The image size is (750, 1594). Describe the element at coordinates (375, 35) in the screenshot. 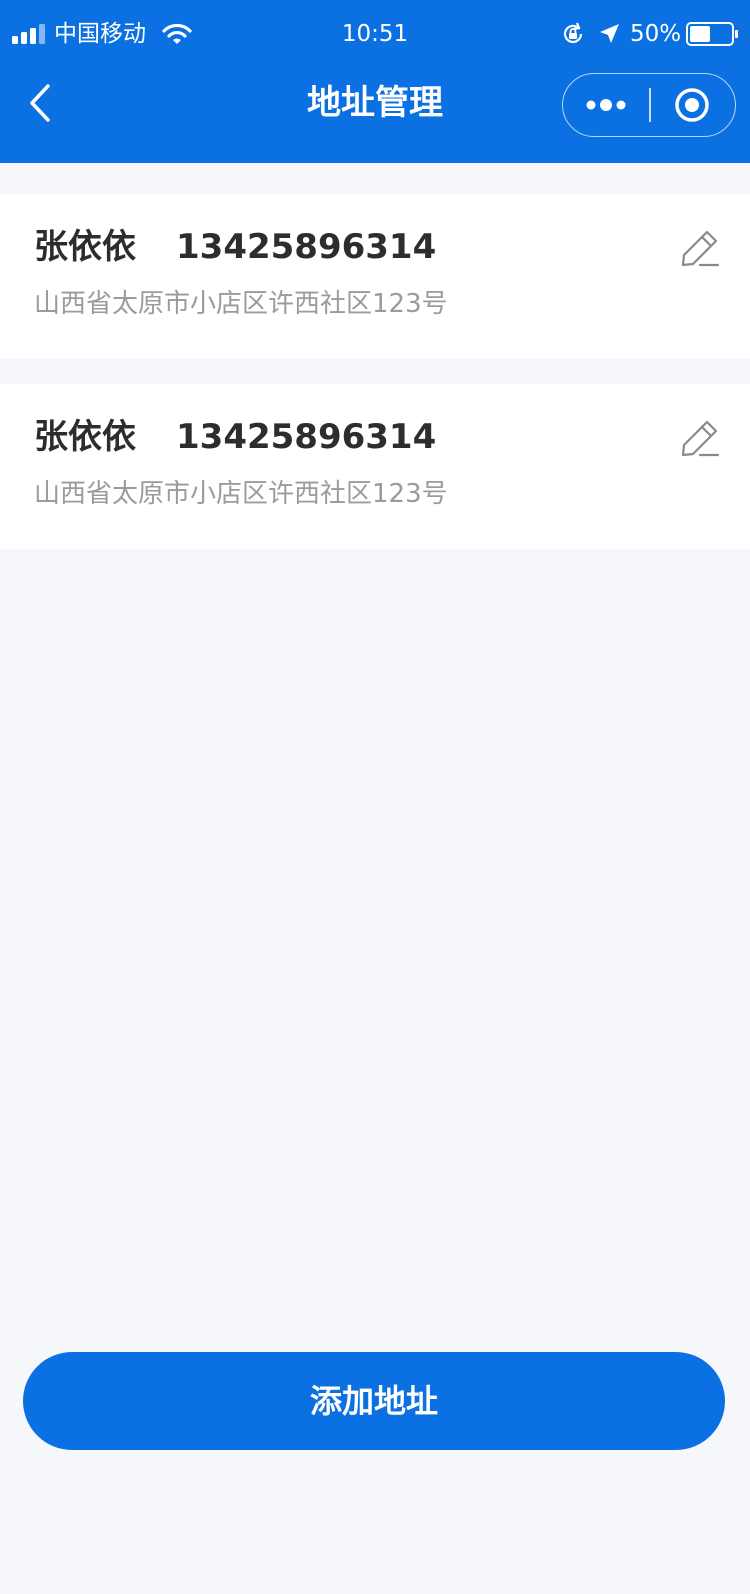

I see `status-bar: 中国移动 10:51 50%` at that location.